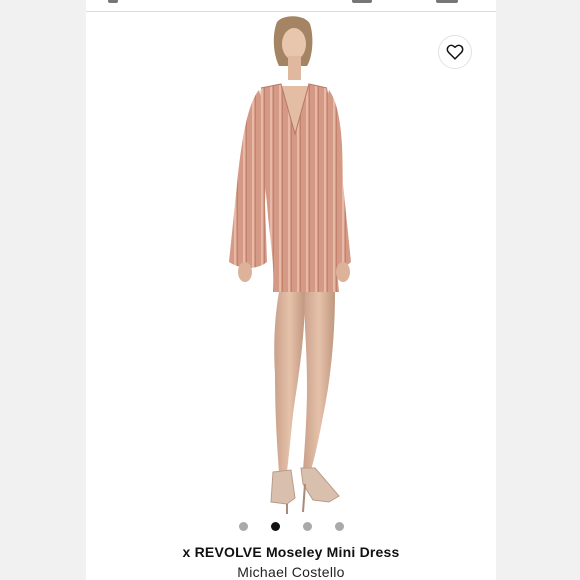 The width and height of the screenshot is (580, 580). Describe the element at coordinates (291, 552) in the screenshot. I see `product-title: x REVOLVE Moseley Mini Dress` at that location.